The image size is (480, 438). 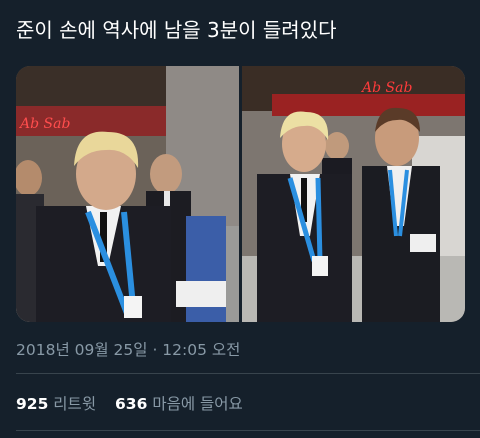 What do you see at coordinates (75, 404) in the screenshot?
I see `retweets-label: 리트윗` at bounding box center [75, 404].